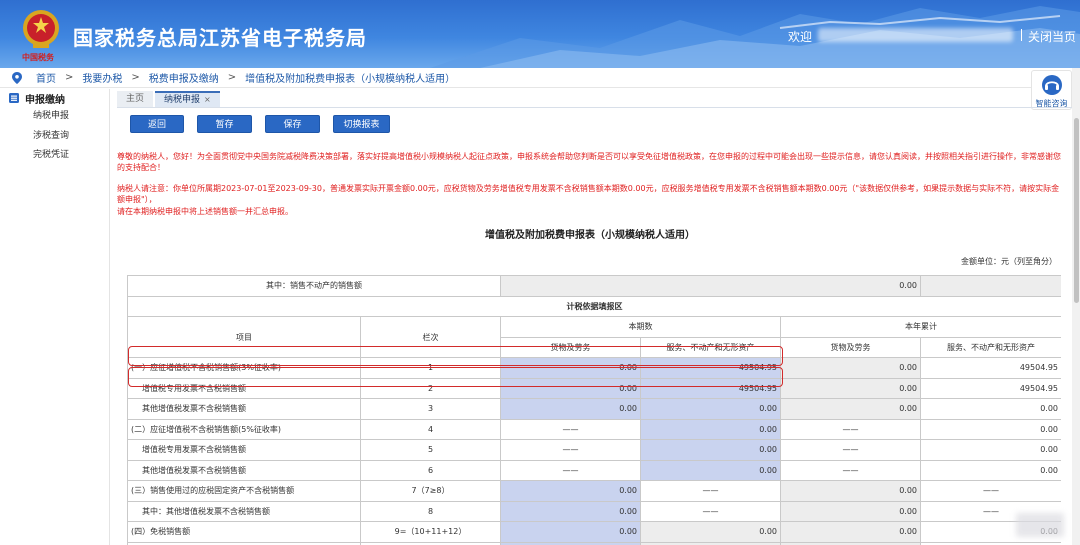  What do you see at coordinates (1009, 261) in the screenshot?
I see `amount-unit-label: 金额单位：元（列至角分）` at bounding box center [1009, 261].